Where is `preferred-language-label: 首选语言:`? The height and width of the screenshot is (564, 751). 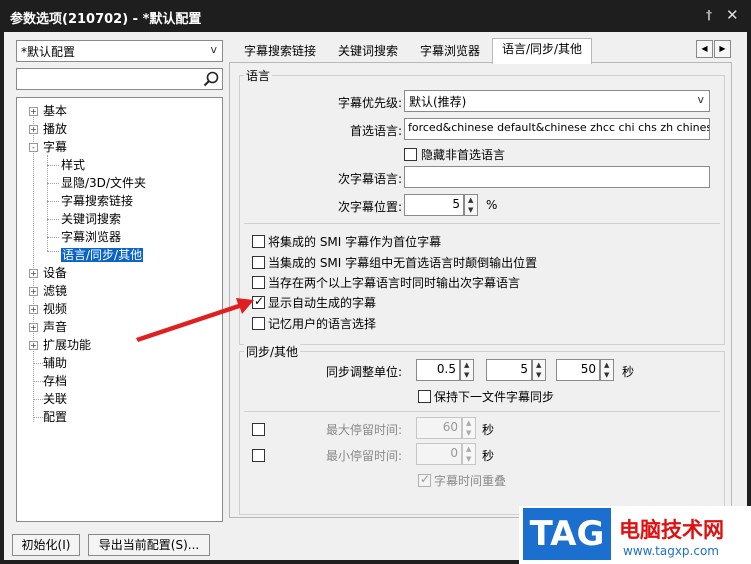
preferred-language-label: 首选语言: is located at coordinates (375, 131).